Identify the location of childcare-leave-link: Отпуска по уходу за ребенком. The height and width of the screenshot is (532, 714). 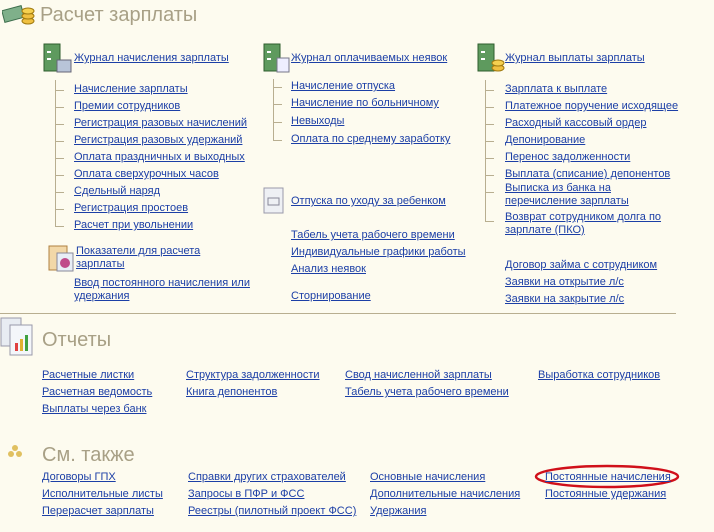
(368, 201).